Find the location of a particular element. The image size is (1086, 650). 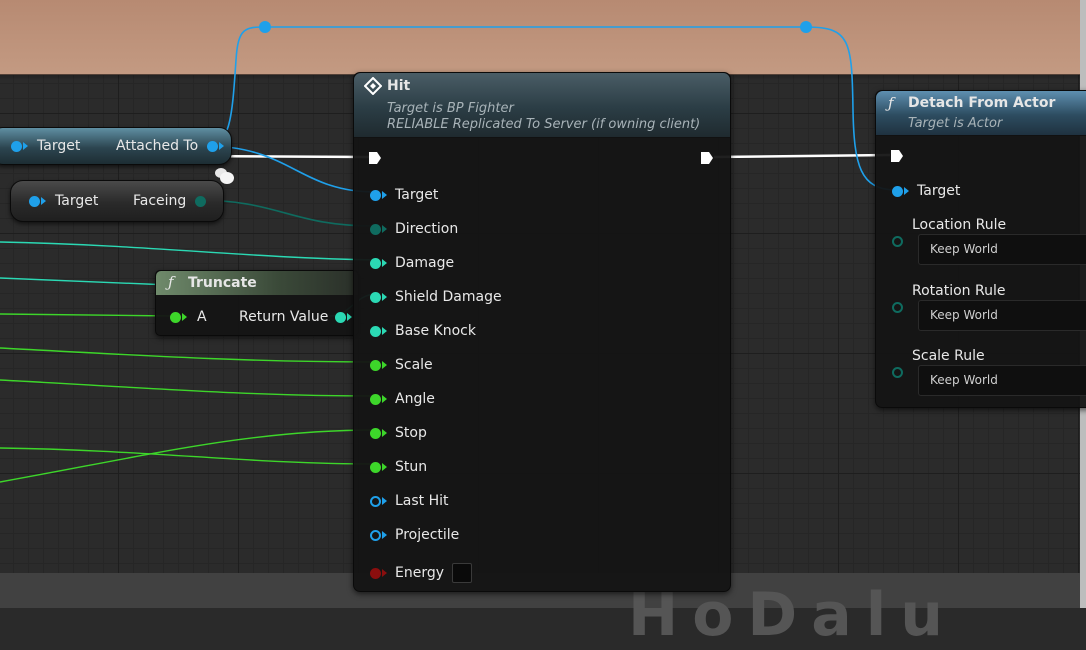

pin-label-faceing: Faceing is located at coordinates (160, 201).